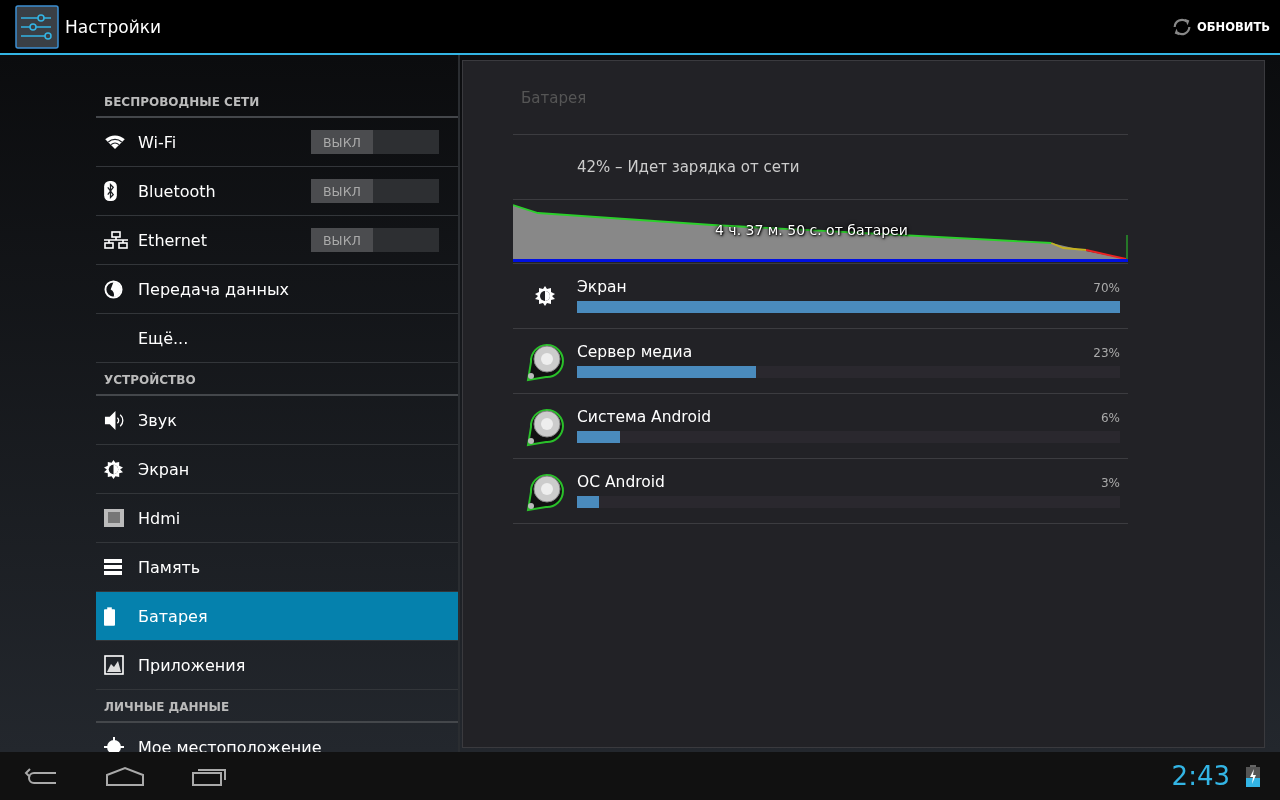 Image resolution: width=1280 pixels, height=800 pixels. What do you see at coordinates (820, 491) in the screenshot?
I see `usage-row: ОС Android 3%` at bounding box center [820, 491].